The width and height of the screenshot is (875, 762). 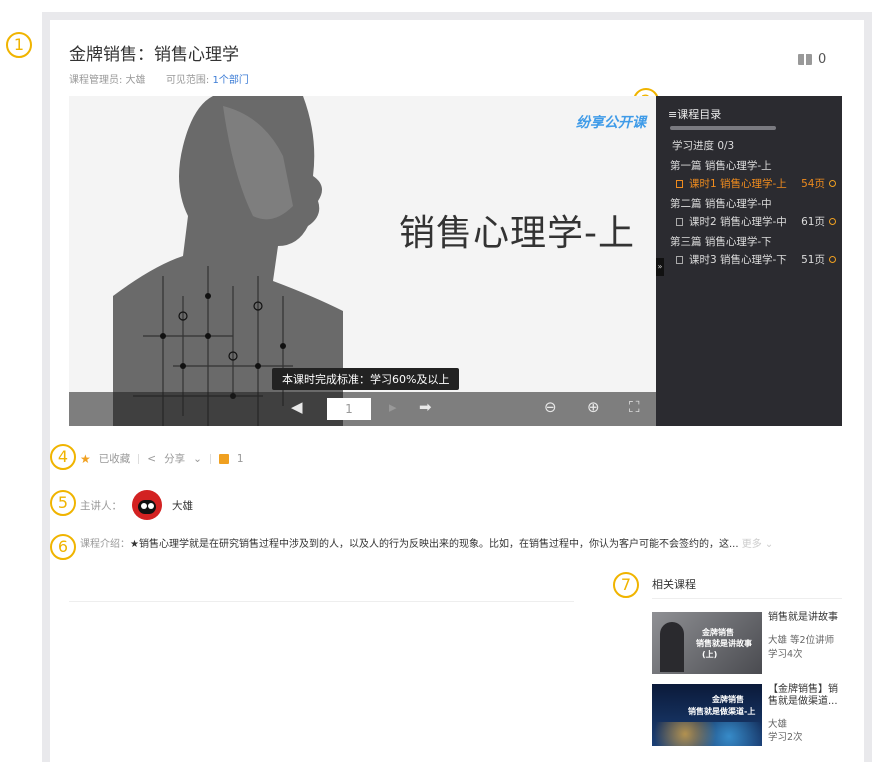 What do you see at coordinates (187, 80) in the screenshot?
I see `scope-label: 可见范围:` at bounding box center [187, 80].